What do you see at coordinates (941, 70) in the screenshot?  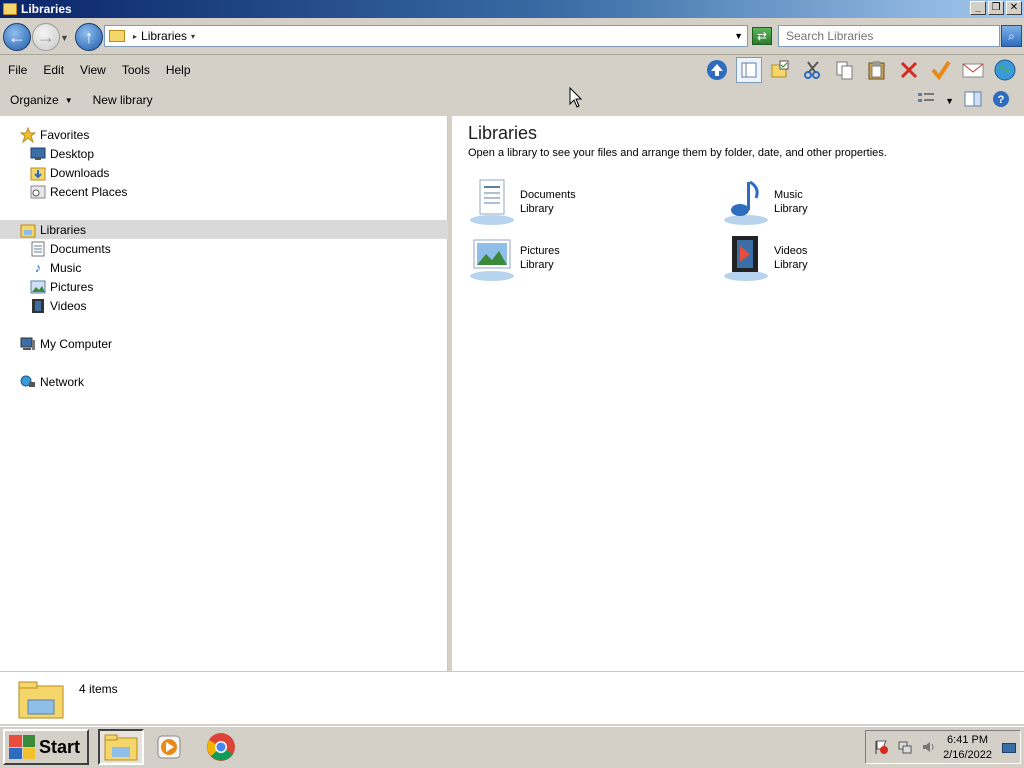 I see `properties-checkmark-icon` at bounding box center [941, 70].